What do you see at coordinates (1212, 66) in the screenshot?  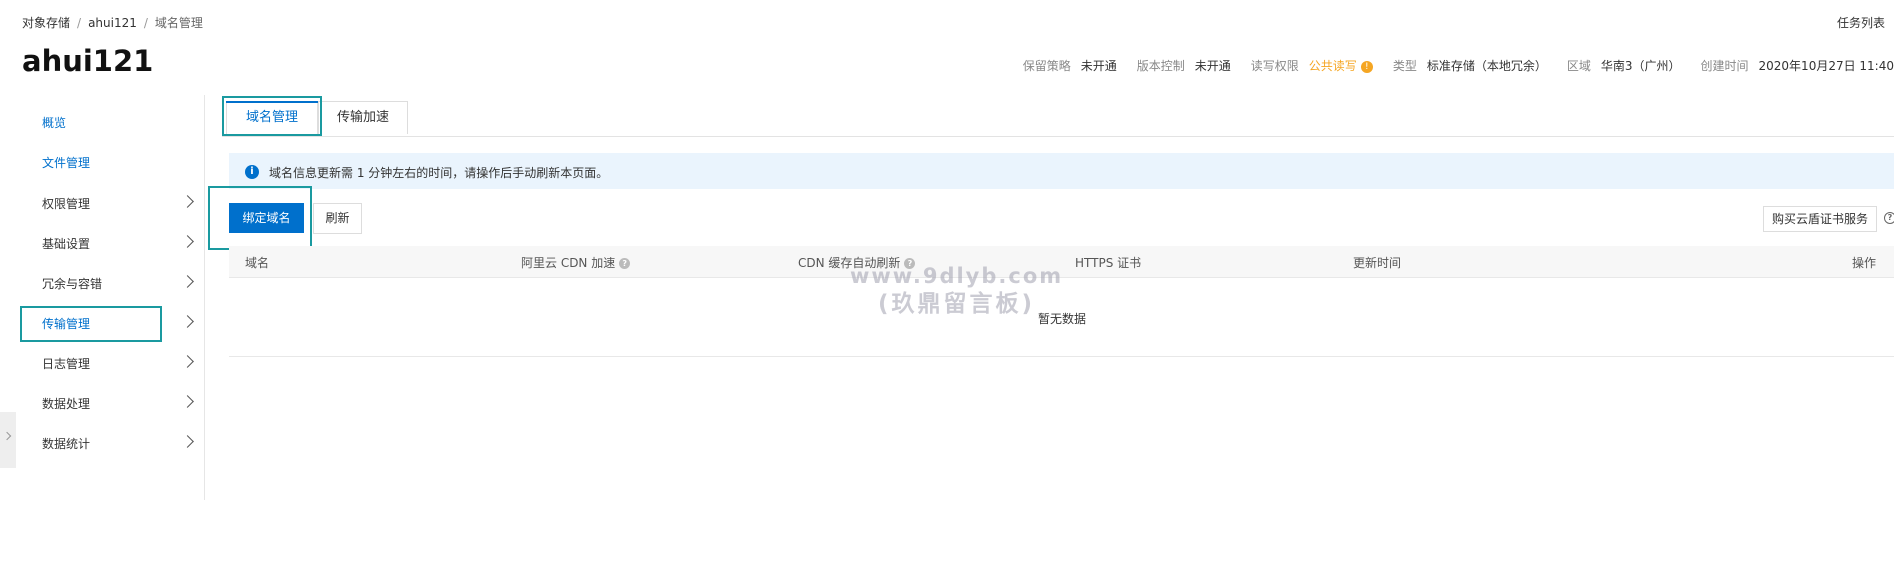 I see `versioning-value: 未开通` at bounding box center [1212, 66].